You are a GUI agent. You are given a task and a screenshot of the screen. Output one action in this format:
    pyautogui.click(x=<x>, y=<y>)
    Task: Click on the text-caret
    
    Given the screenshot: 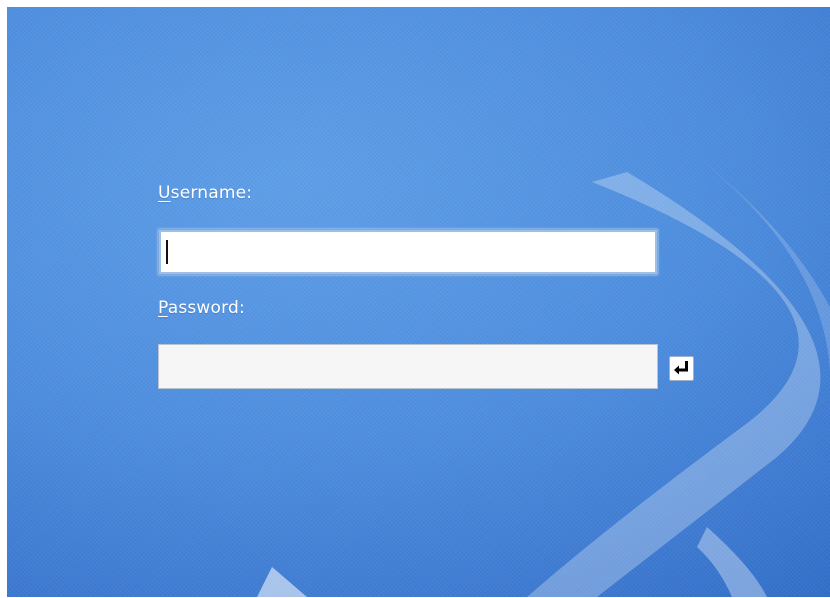 What is the action you would take?
    pyautogui.click(x=167, y=252)
    